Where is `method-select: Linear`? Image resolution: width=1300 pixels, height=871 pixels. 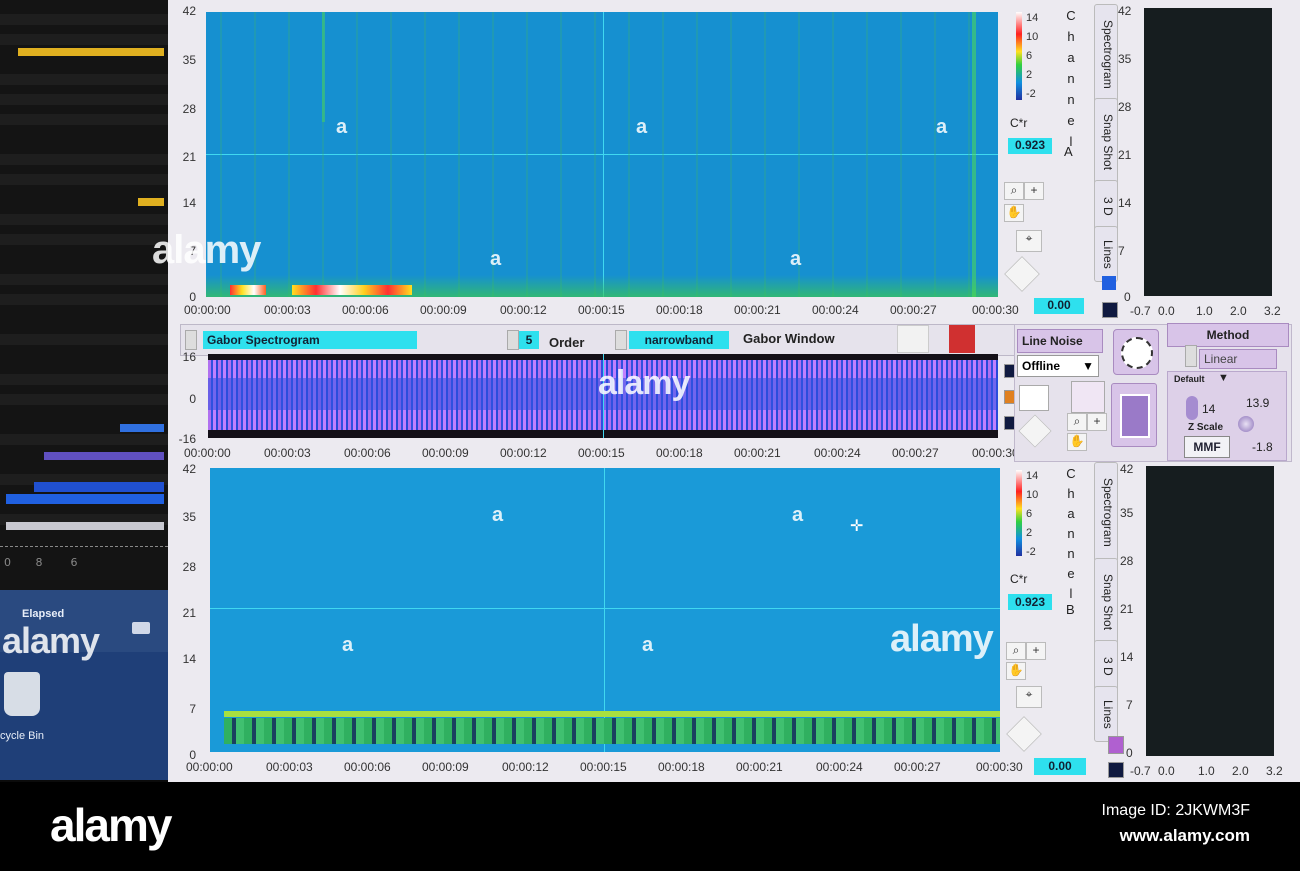 method-select: Linear is located at coordinates (1238, 359).